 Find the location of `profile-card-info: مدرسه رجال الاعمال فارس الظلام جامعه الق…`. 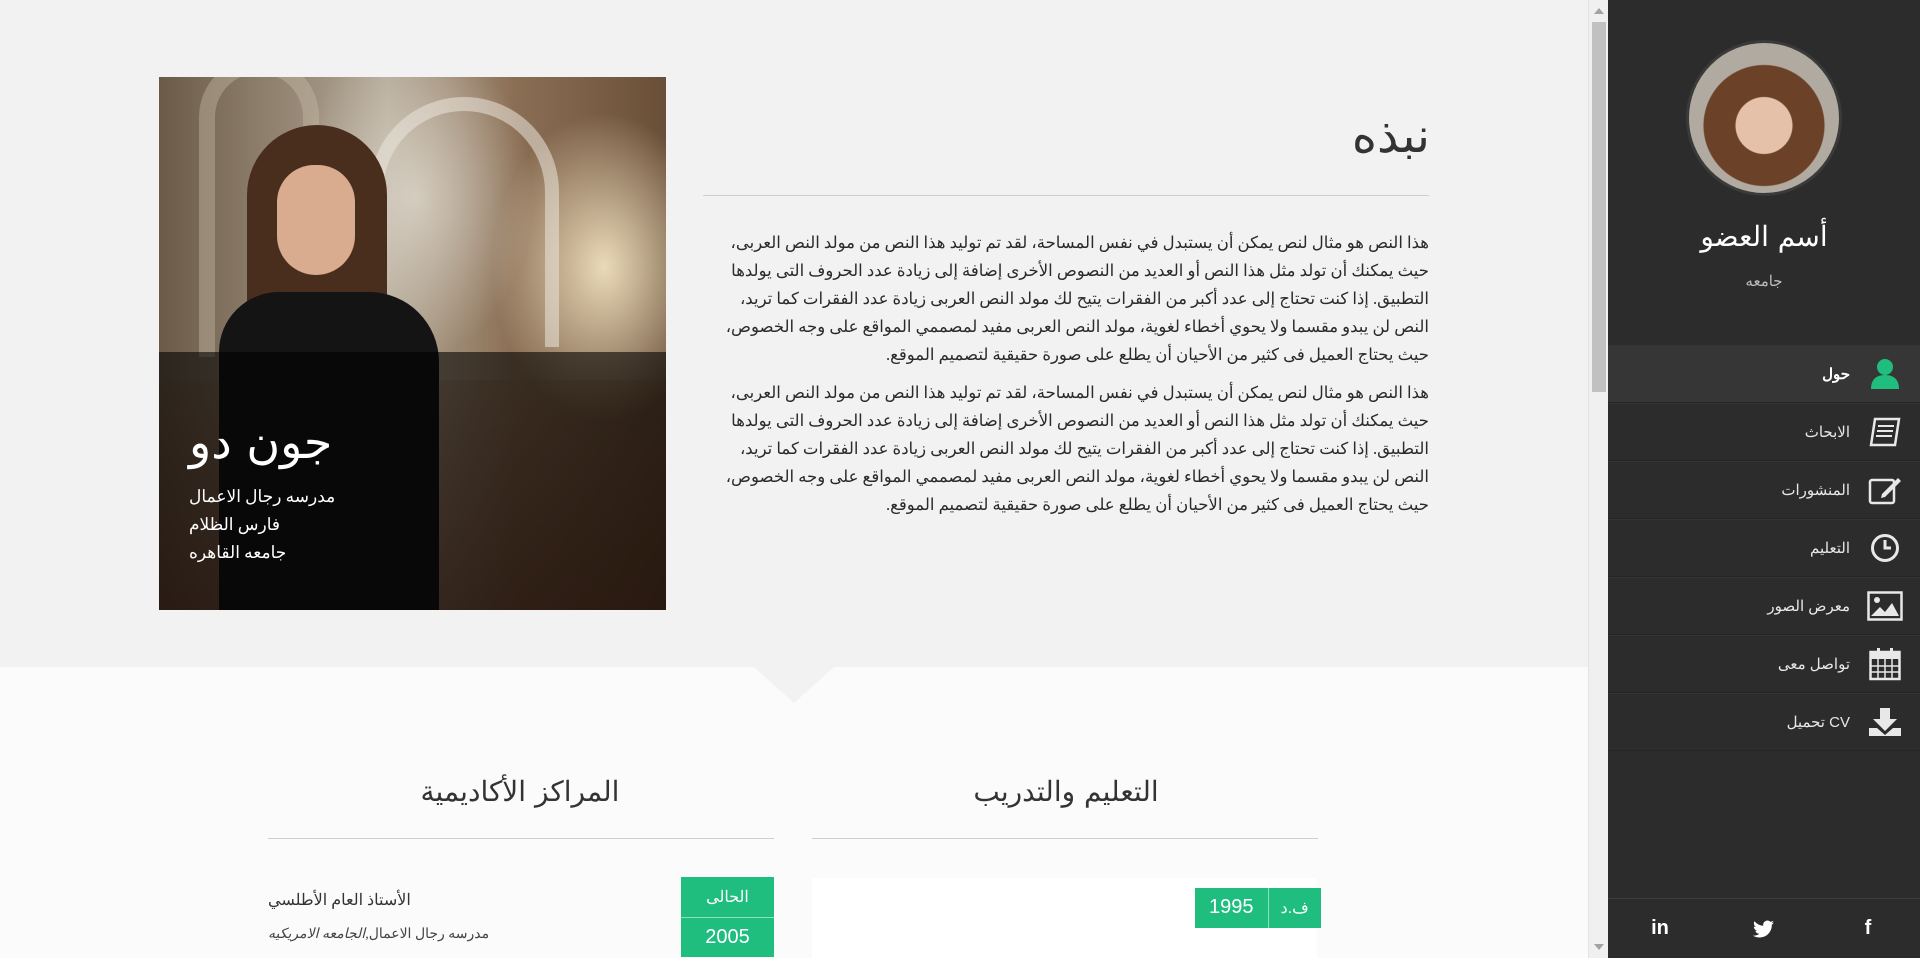

profile-card-info: مدرسه رجال الاعمال فارس الظلام جامعه الق… is located at coordinates (262, 525).